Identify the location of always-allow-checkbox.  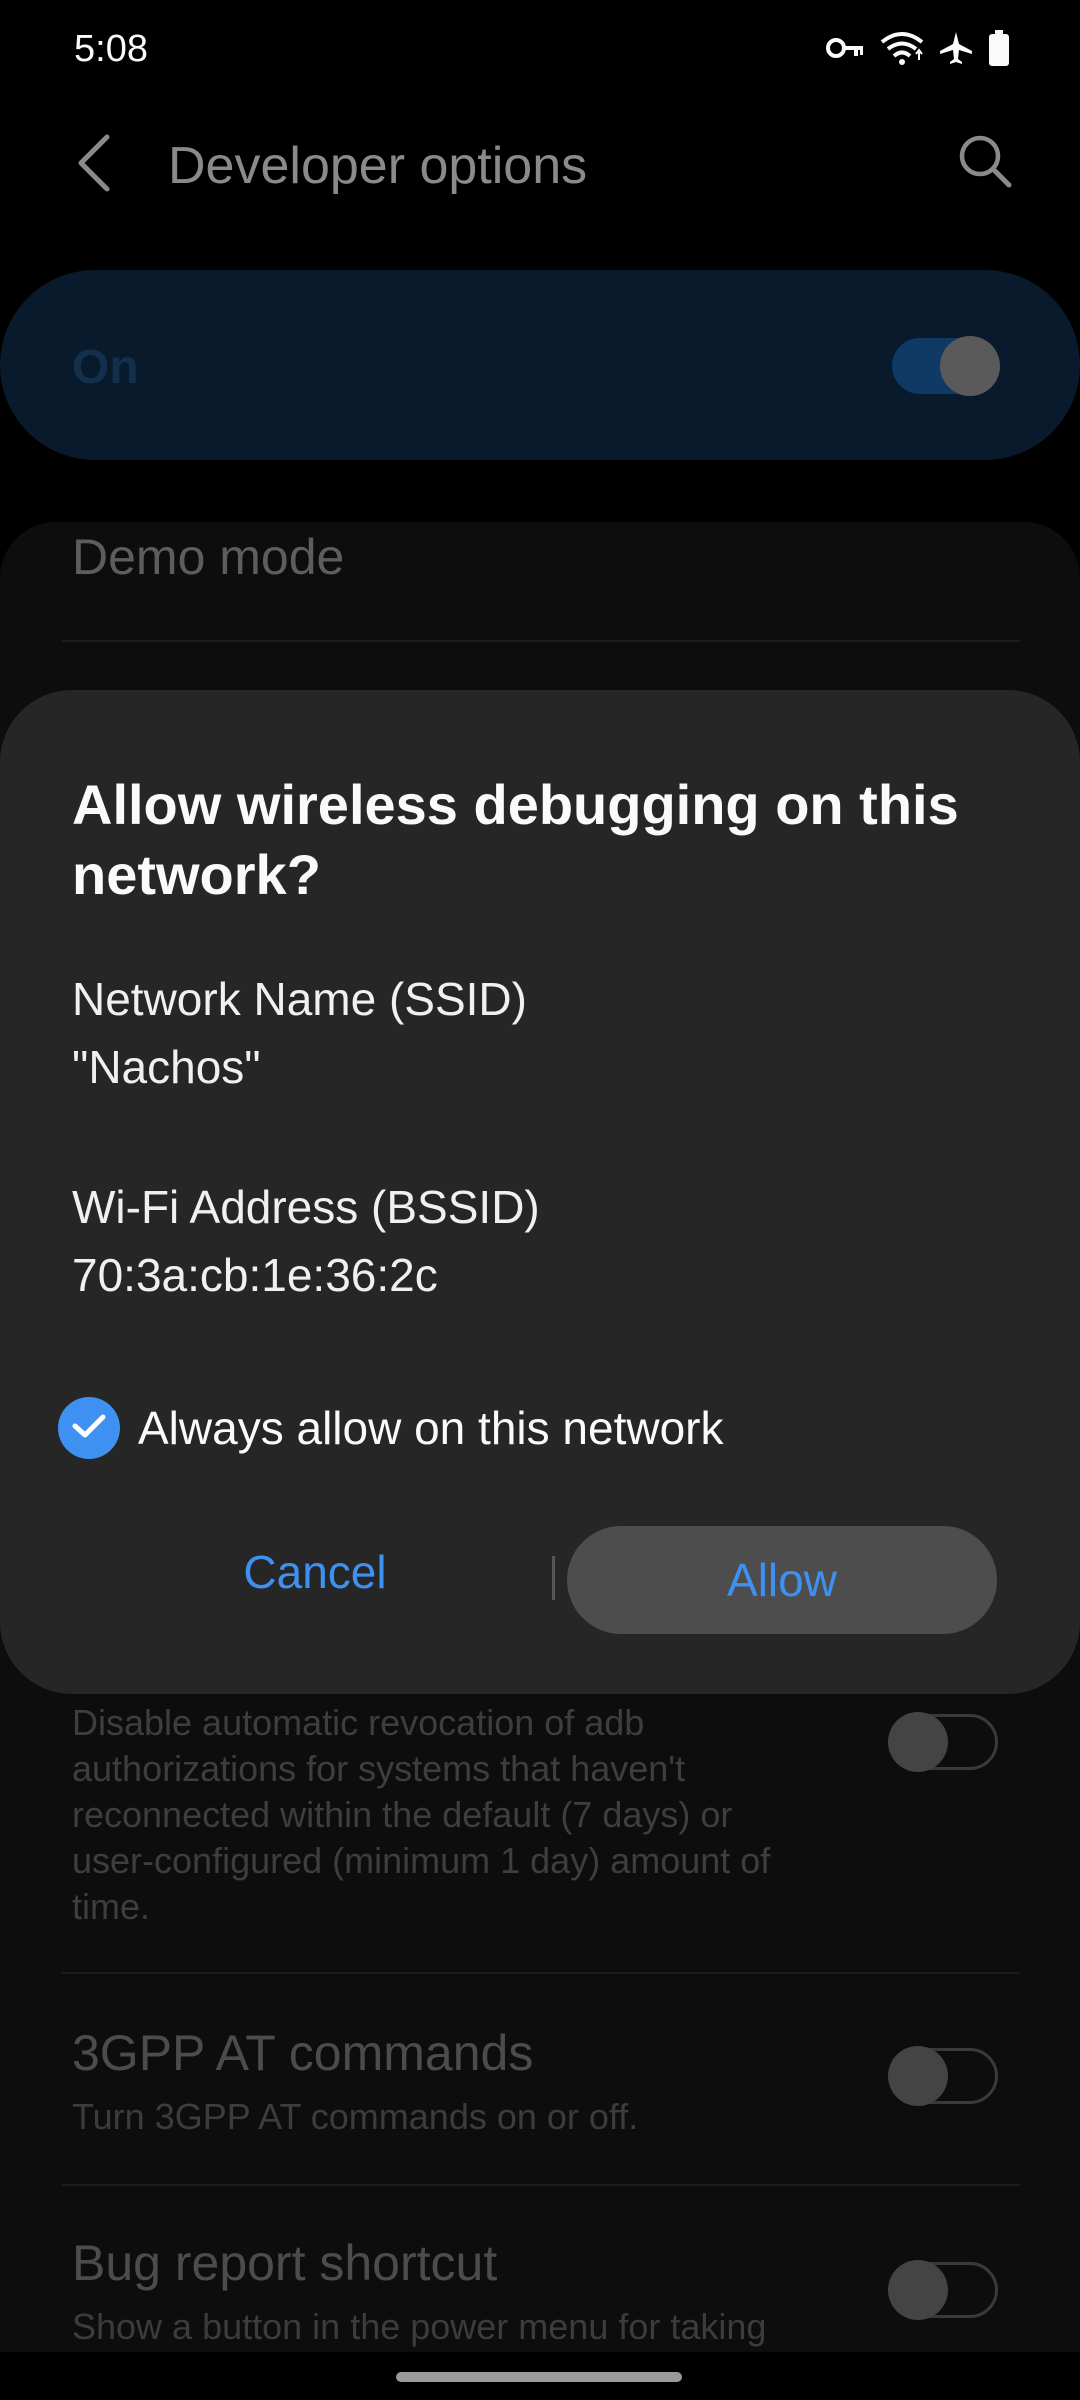
(89, 1428).